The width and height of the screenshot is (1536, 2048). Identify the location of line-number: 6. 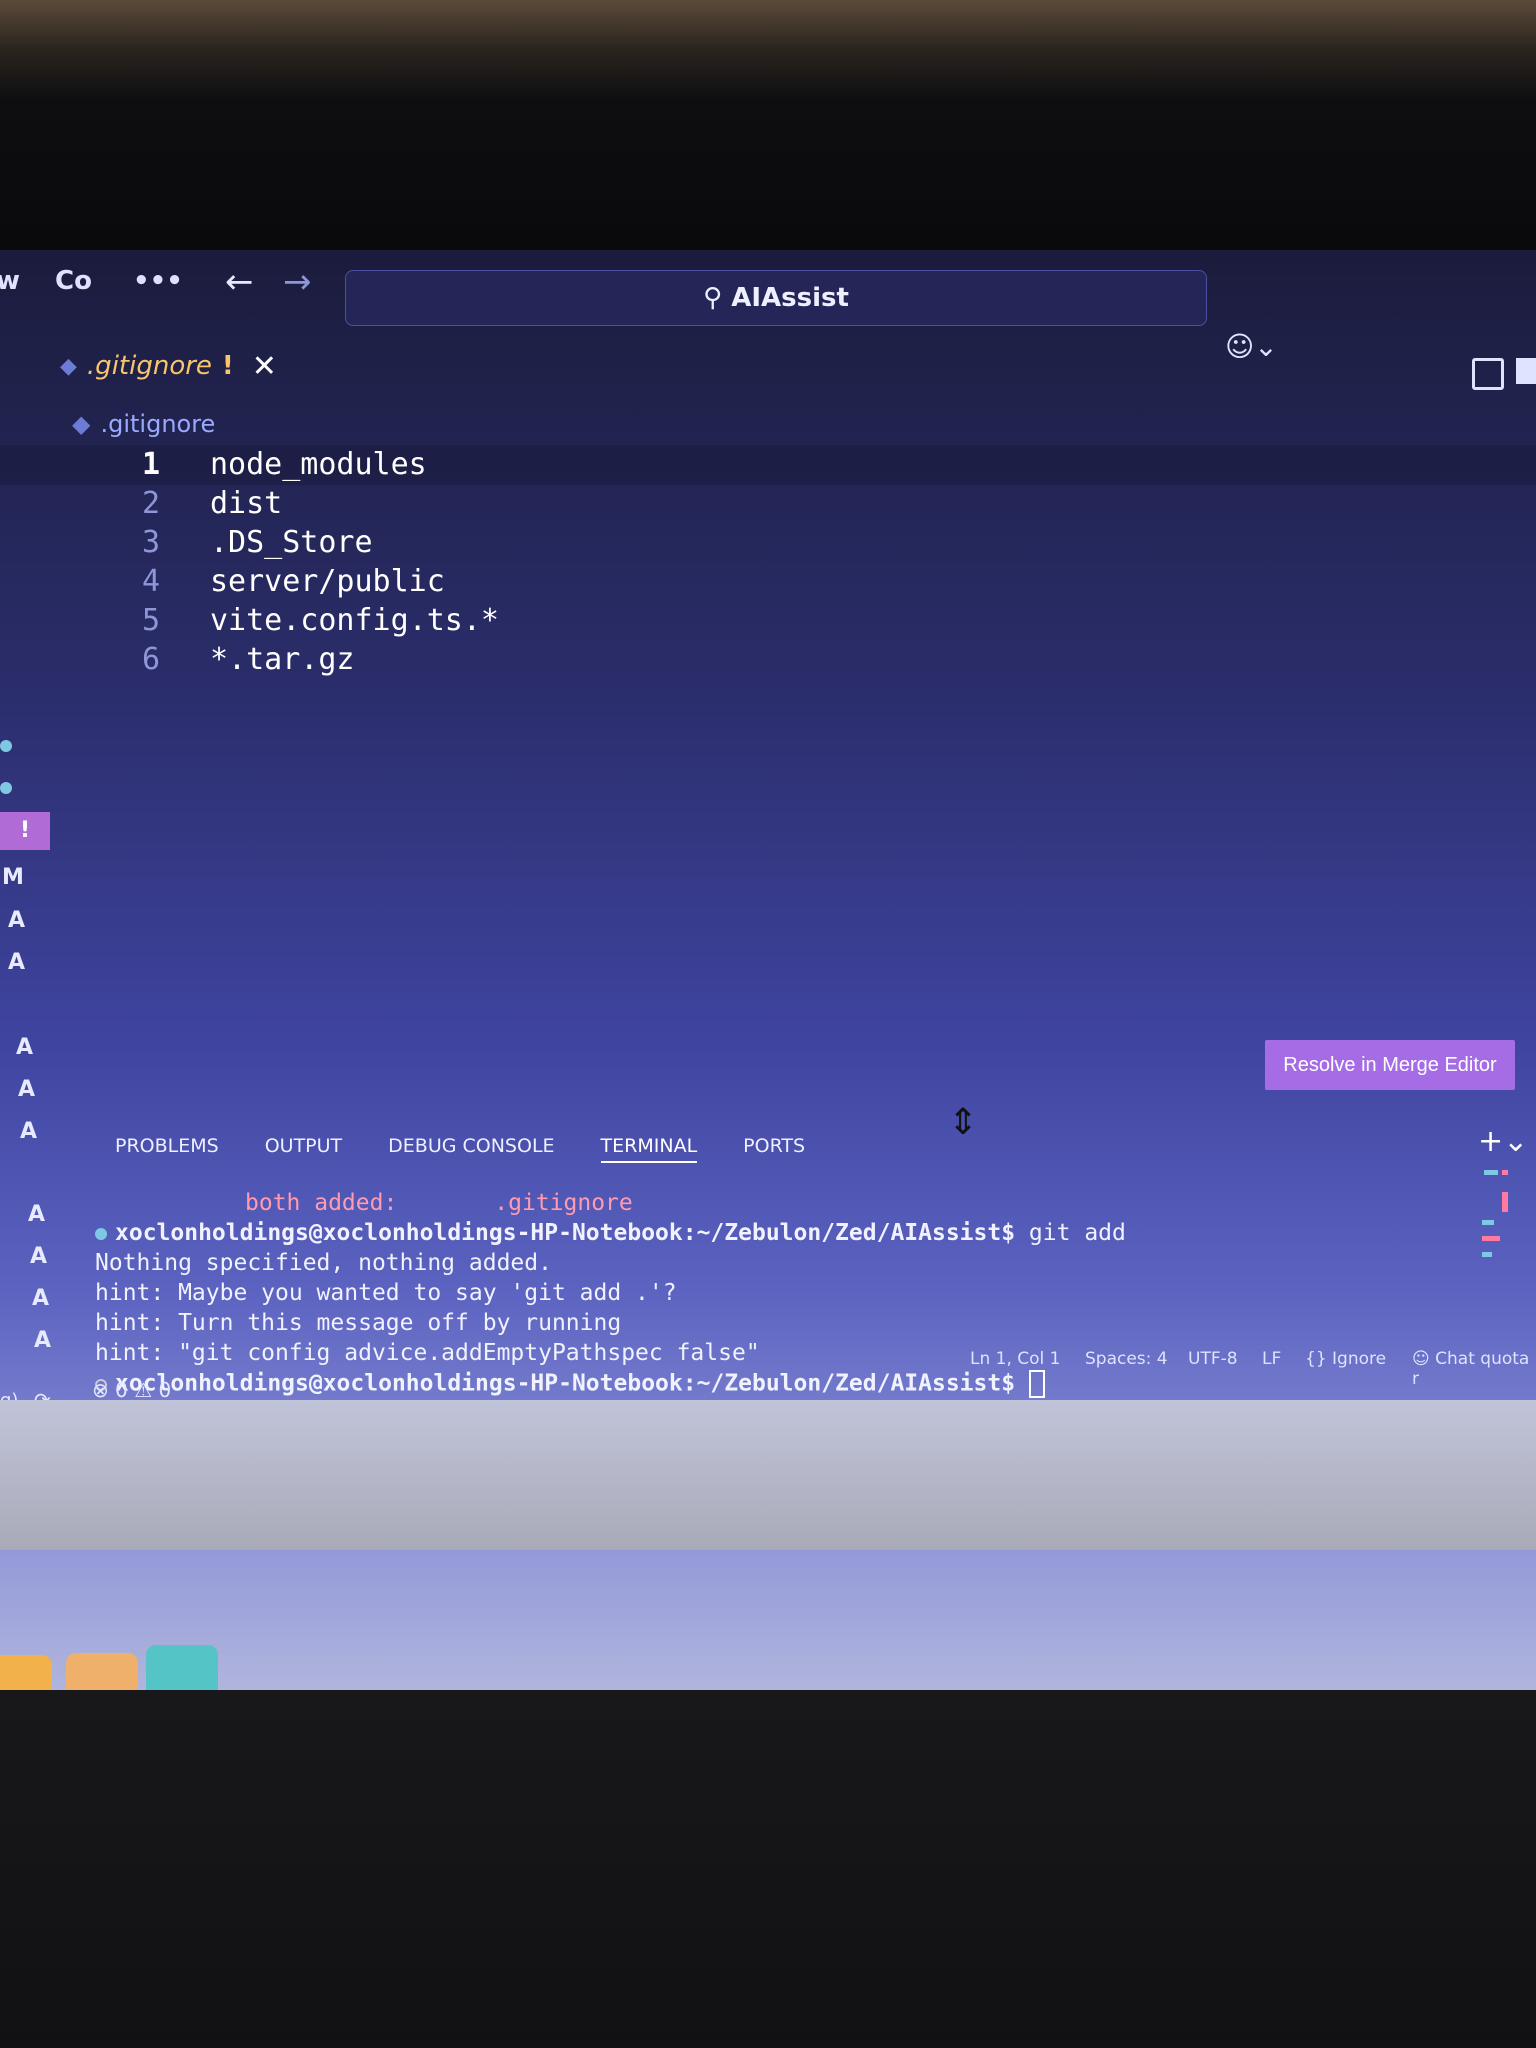
(150, 659).